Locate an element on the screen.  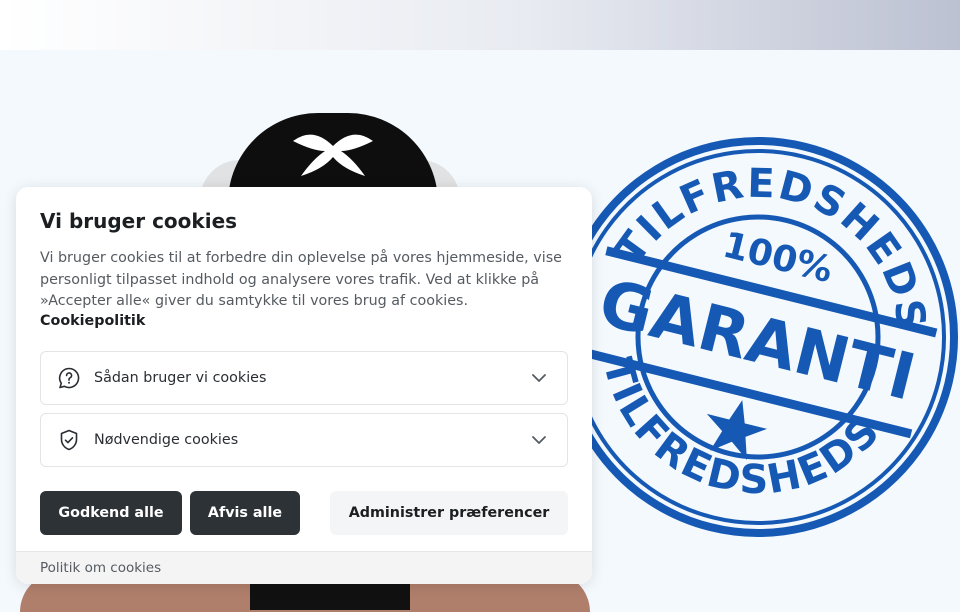
top-banner is located at coordinates (480, 25).